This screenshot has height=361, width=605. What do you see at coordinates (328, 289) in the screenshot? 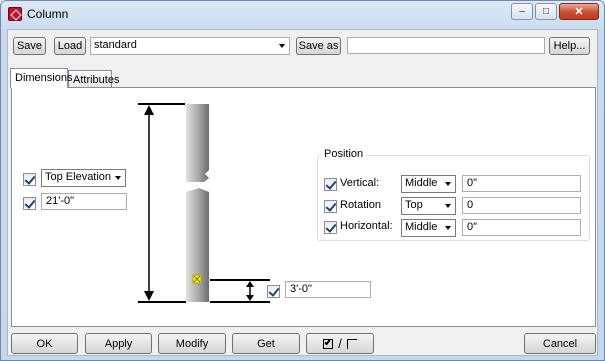
I see `base-offset-field: 3'-0"` at bounding box center [328, 289].